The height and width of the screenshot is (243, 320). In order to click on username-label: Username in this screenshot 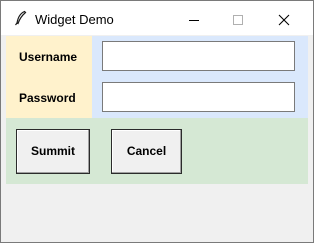, I will do `click(48, 57)`.